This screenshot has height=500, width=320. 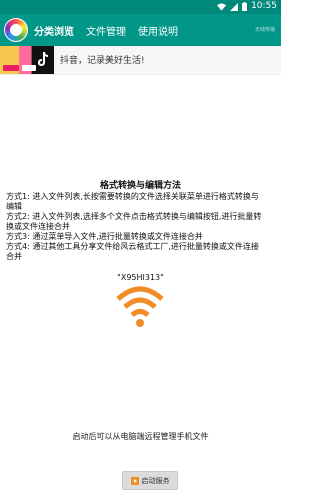 I want to click on play-icon, so click(x=134, y=480).